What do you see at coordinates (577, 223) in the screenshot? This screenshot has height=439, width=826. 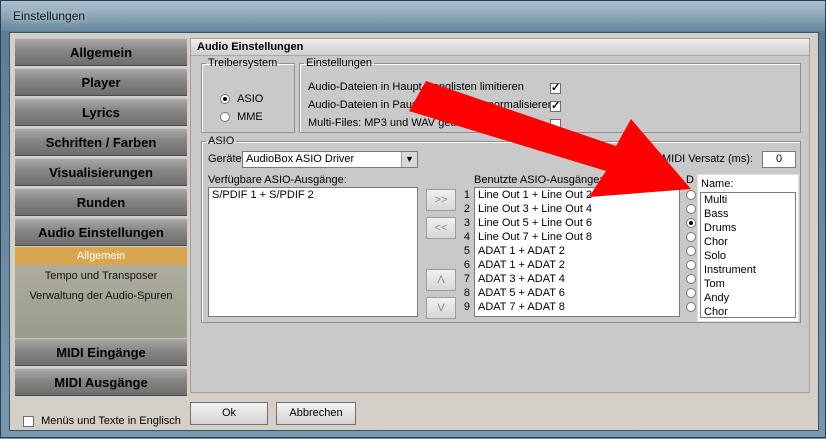 I see `list-item: Line Out 5 + Line Out 6` at bounding box center [577, 223].